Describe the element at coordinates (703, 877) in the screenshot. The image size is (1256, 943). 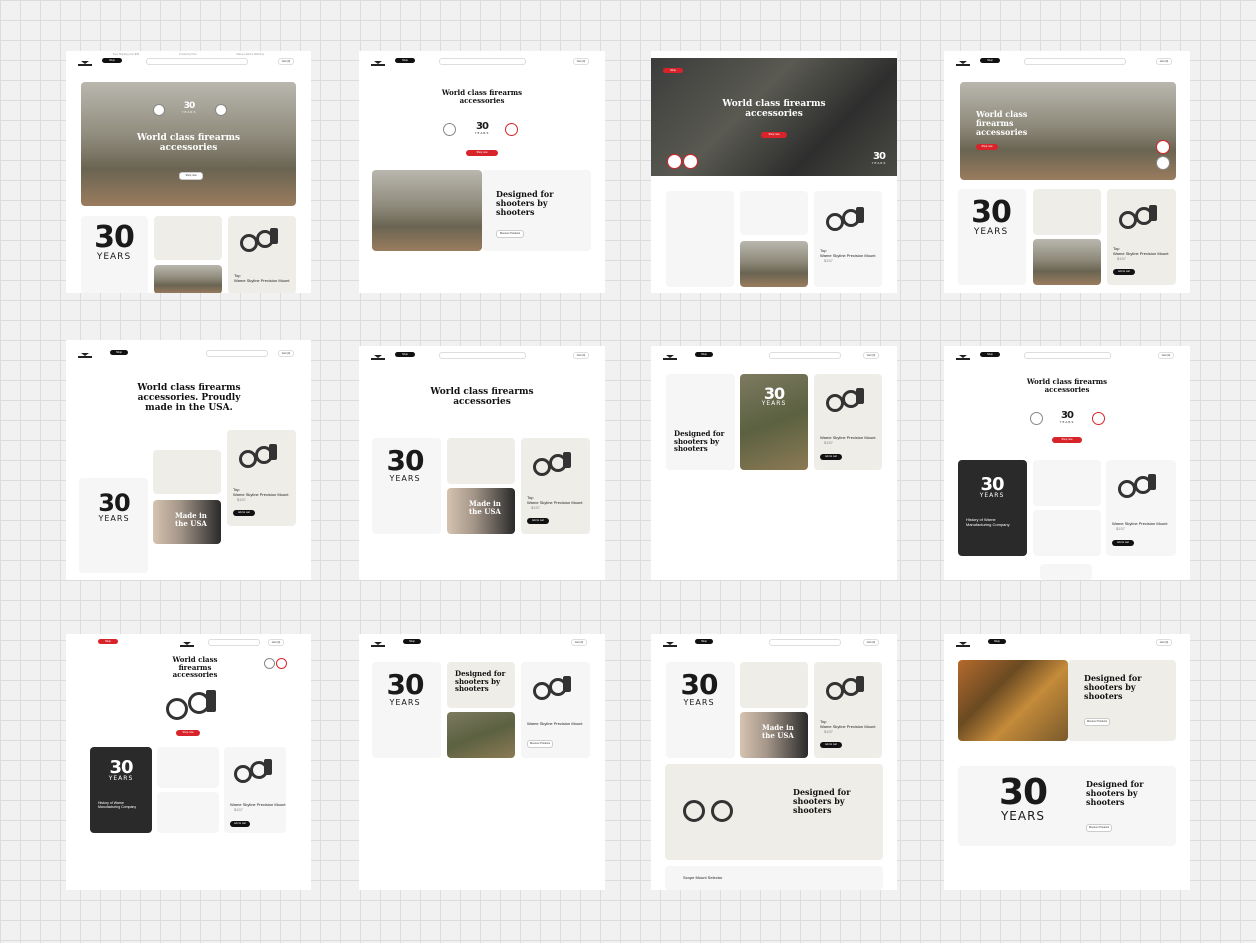
I see `scope-selector-title: Scope Mount Selector` at that location.